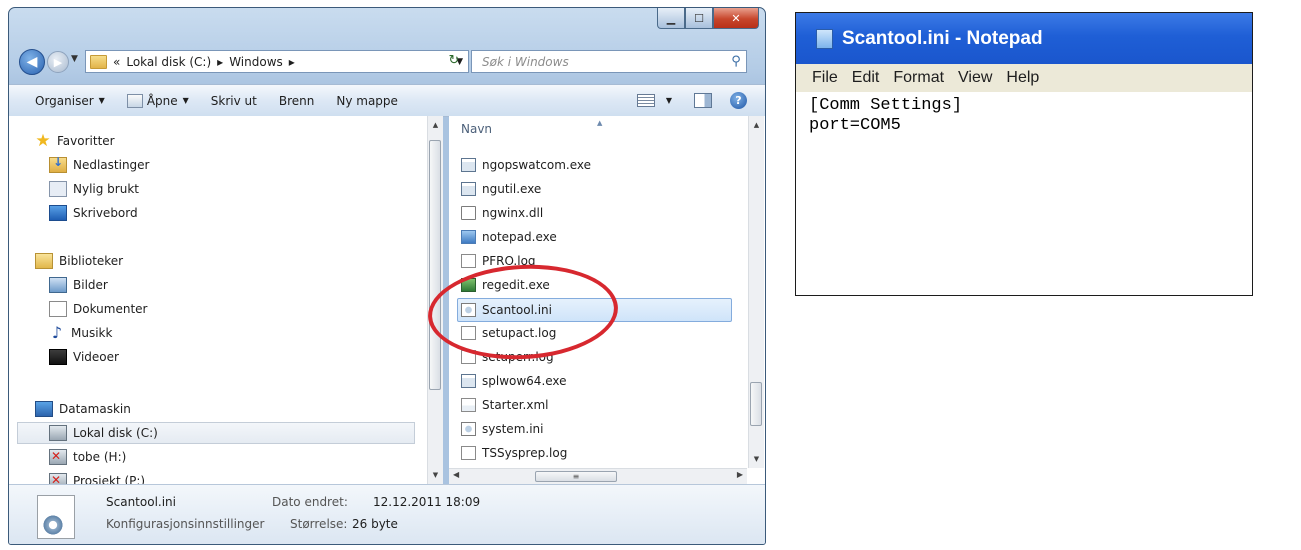  Describe the element at coordinates (58, 433) in the screenshot. I see `drive-icon` at that location.